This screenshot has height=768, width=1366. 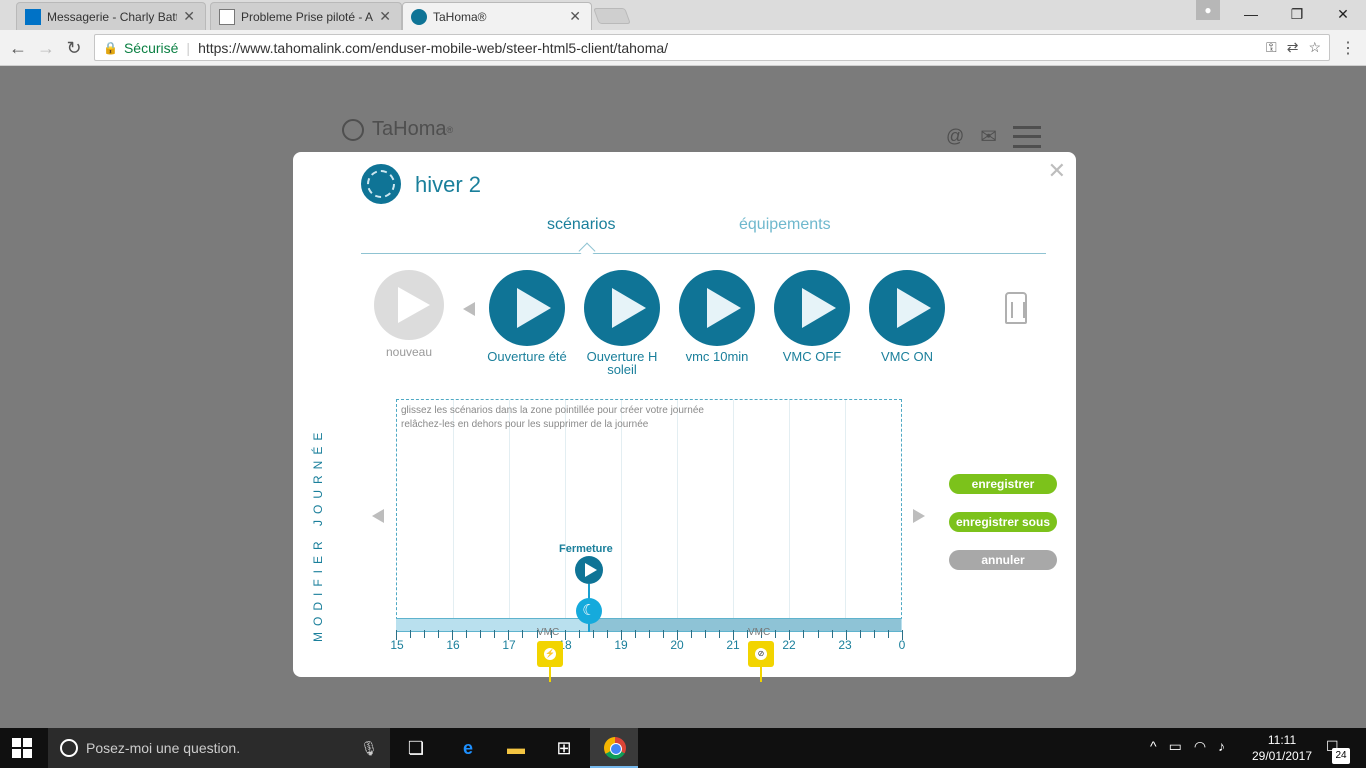 I want to click on vmc-on-icon: ⚡, so click(x=550, y=654).